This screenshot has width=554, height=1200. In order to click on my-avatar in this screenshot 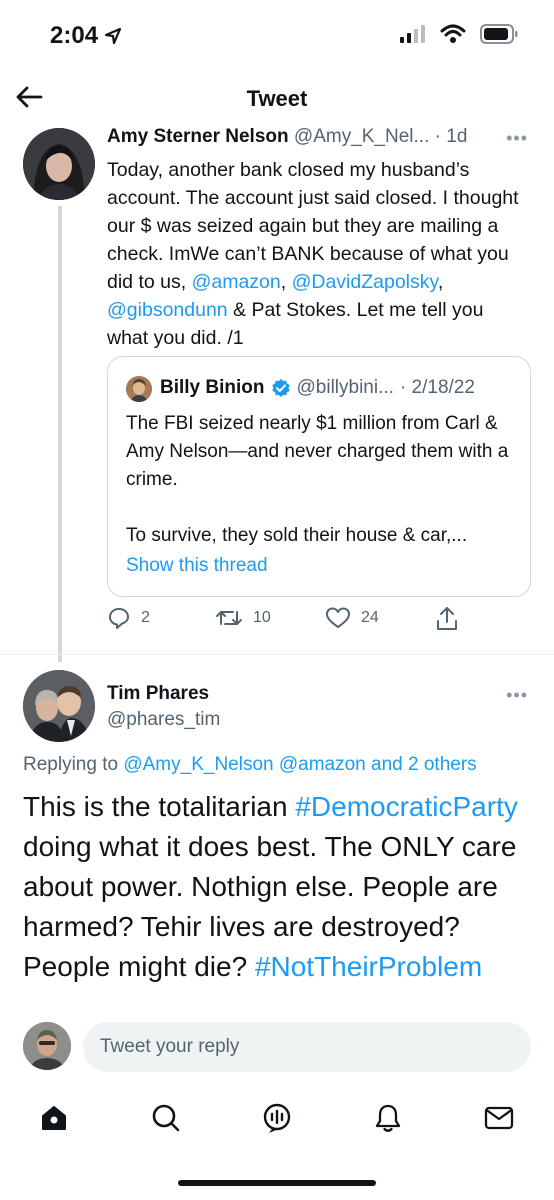, I will do `click(47, 1046)`.